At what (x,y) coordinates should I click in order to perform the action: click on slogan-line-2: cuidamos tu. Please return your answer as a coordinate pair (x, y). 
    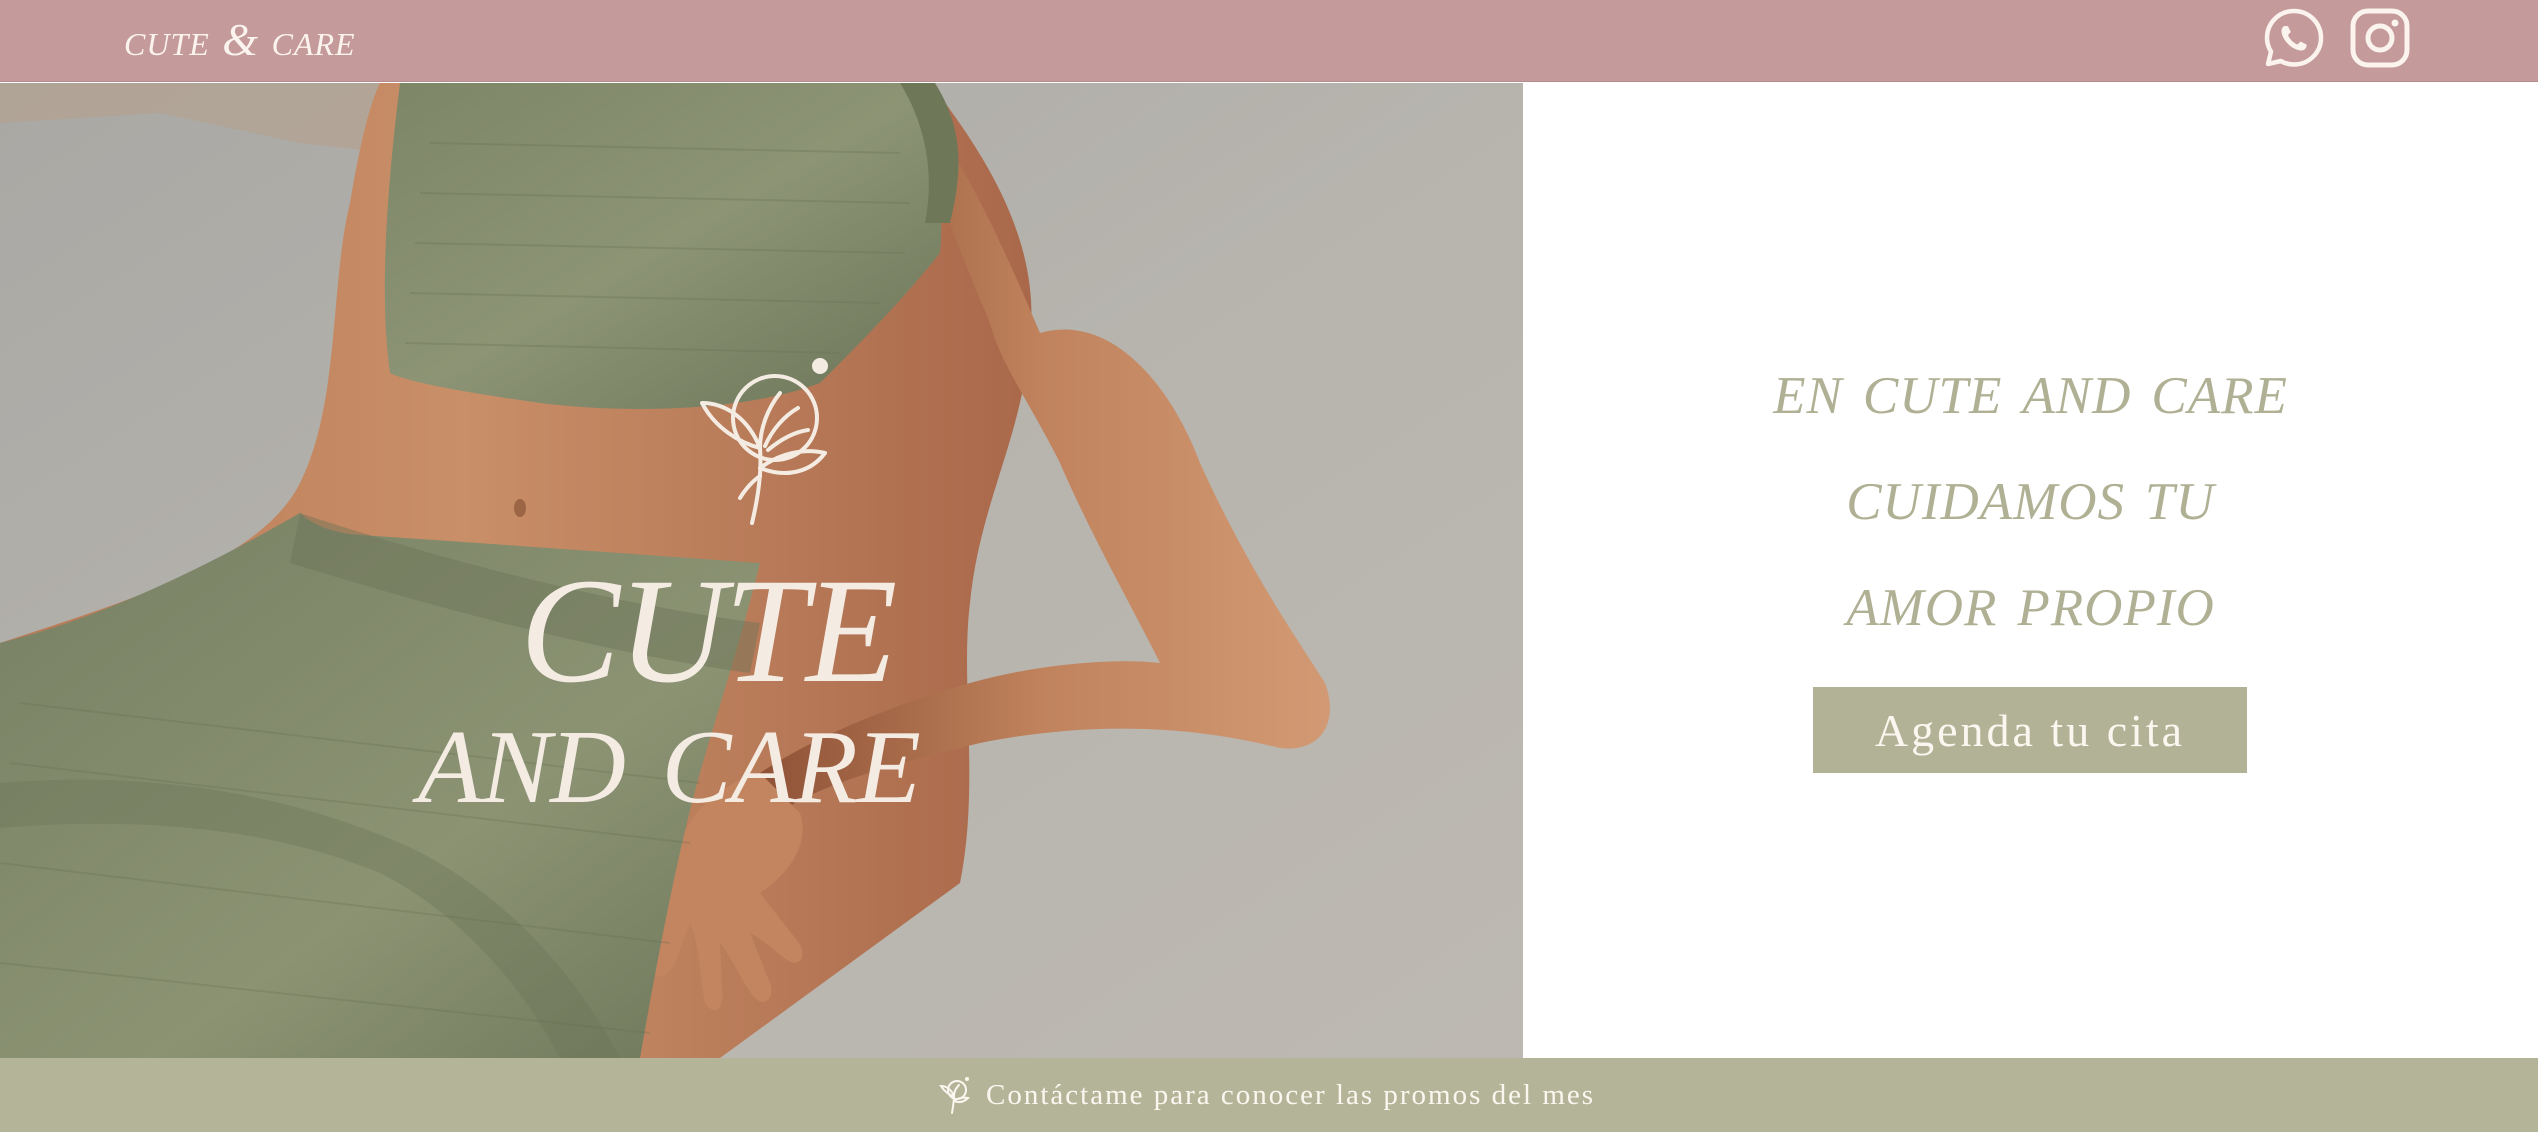
    Looking at the image, I should click on (2030, 494).